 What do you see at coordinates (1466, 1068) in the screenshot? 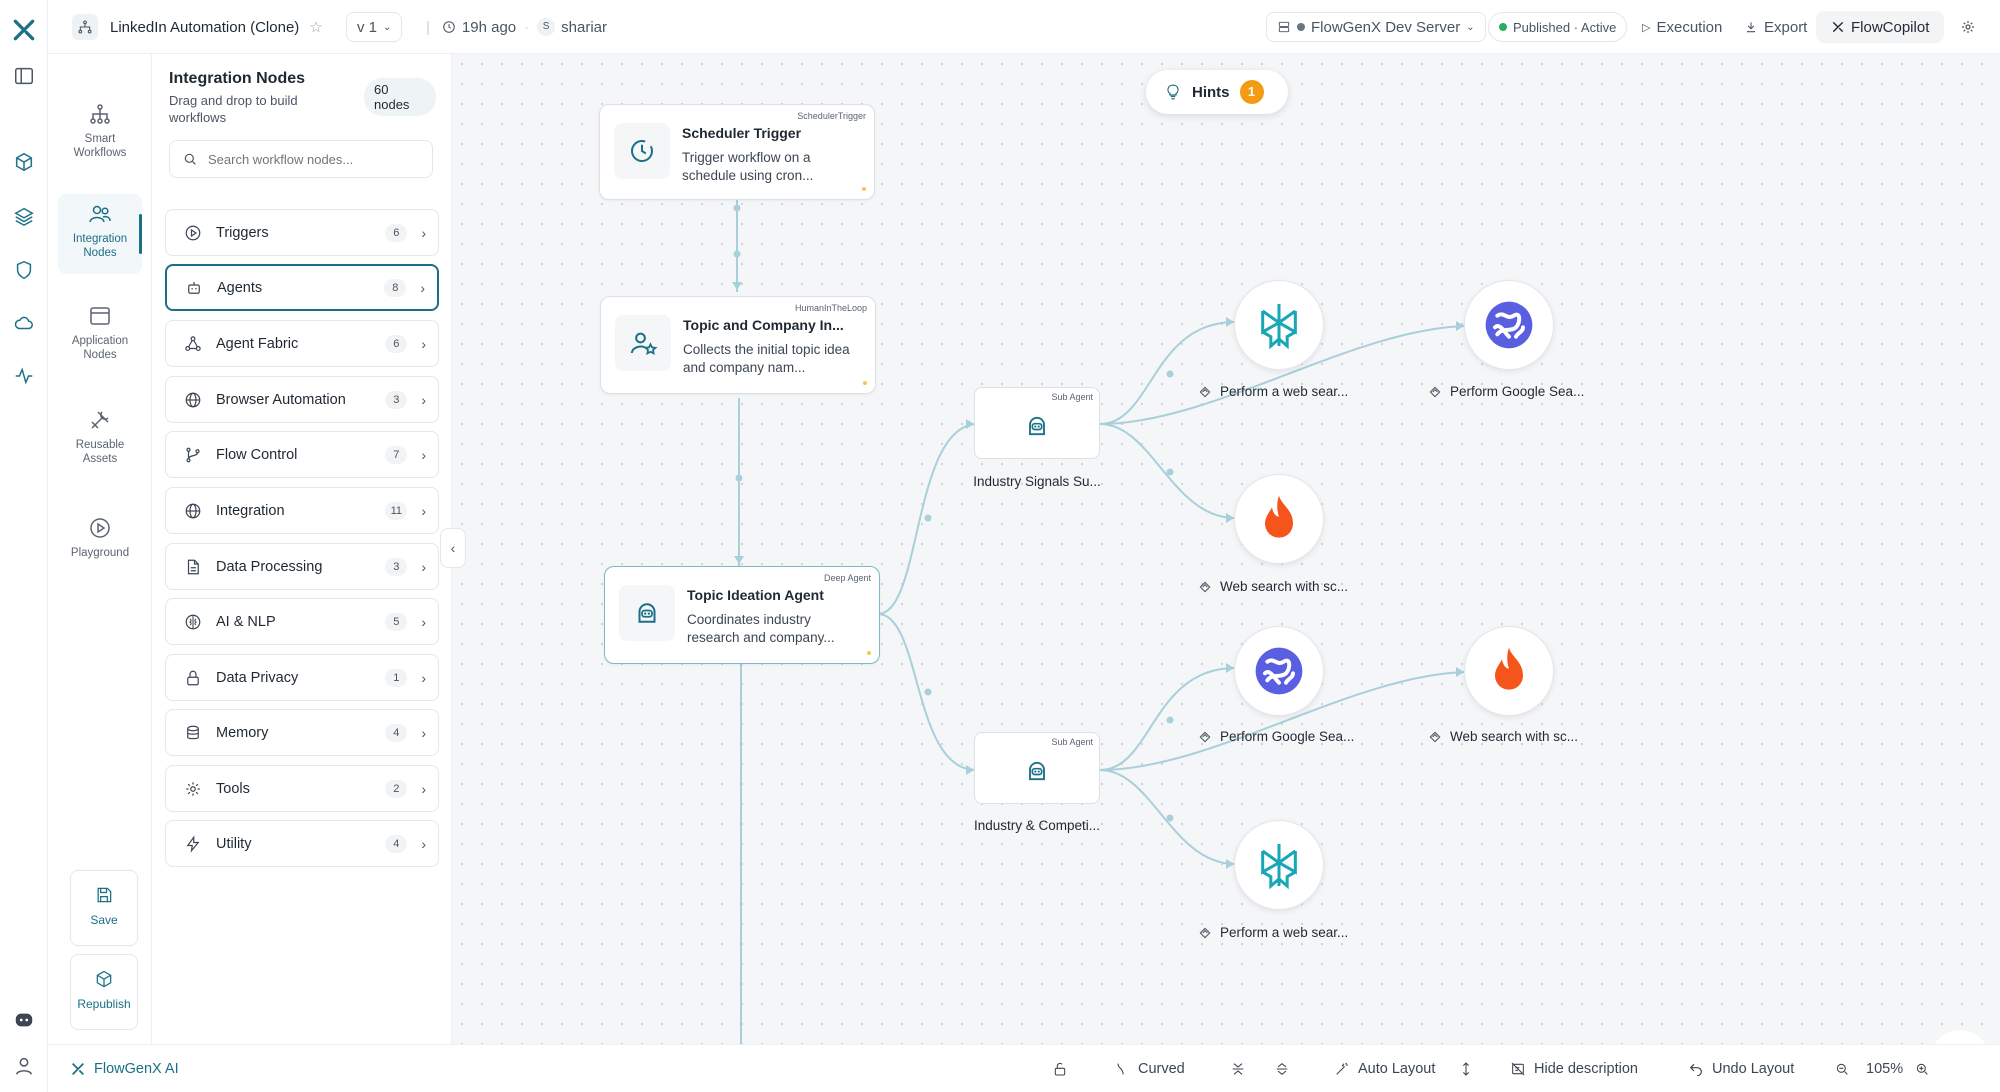
I see `layout-direction-button` at bounding box center [1466, 1068].